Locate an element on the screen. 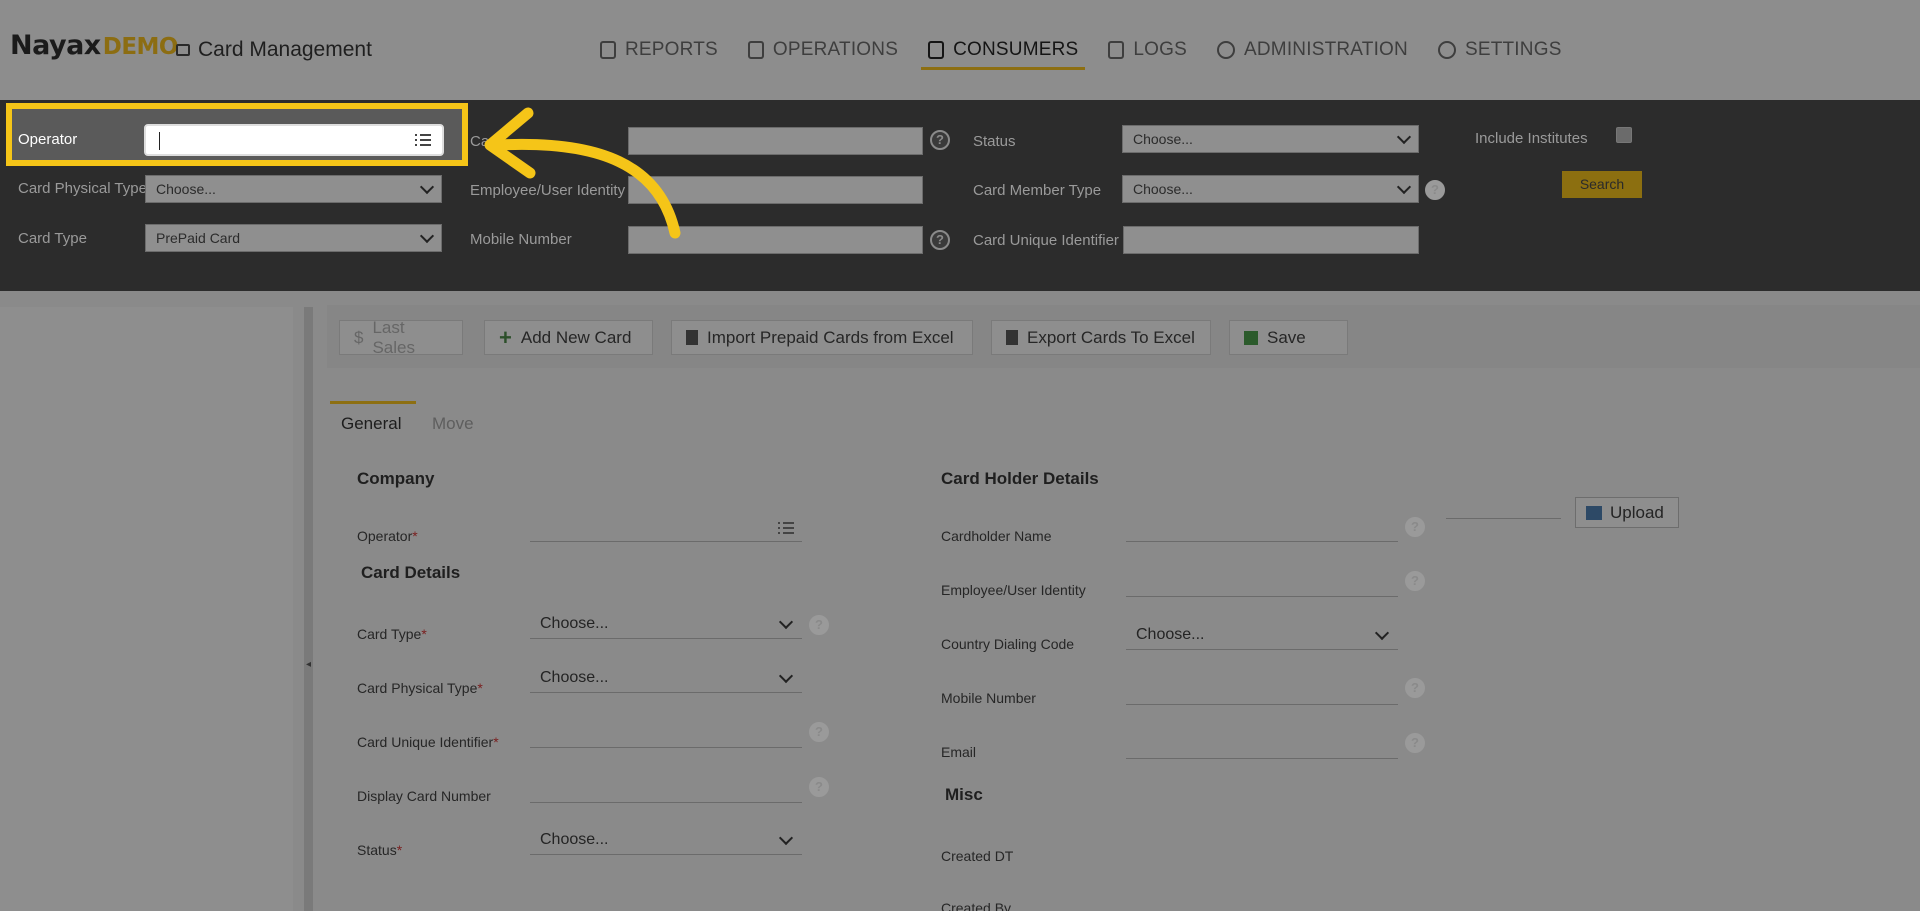 The width and height of the screenshot is (1920, 911). card-type-label-text: Card Type is located at coordinates (389, 634).